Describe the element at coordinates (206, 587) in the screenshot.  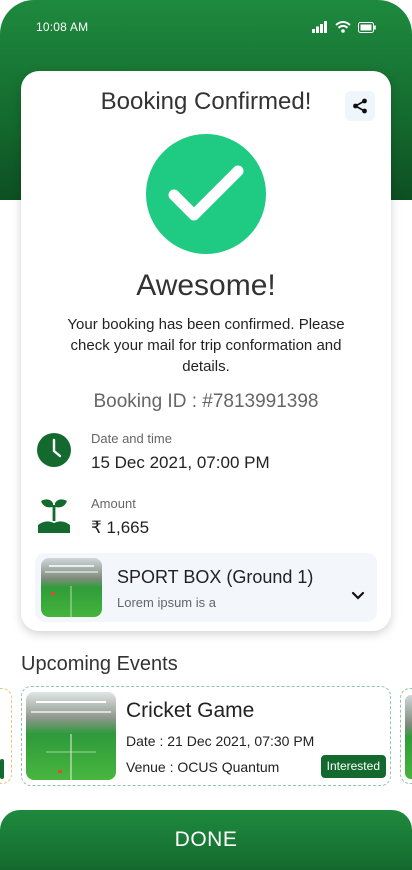
I see `venue-dropdown: SPORT BOX (Ground 1) Lorem ipsum is a` at that location.